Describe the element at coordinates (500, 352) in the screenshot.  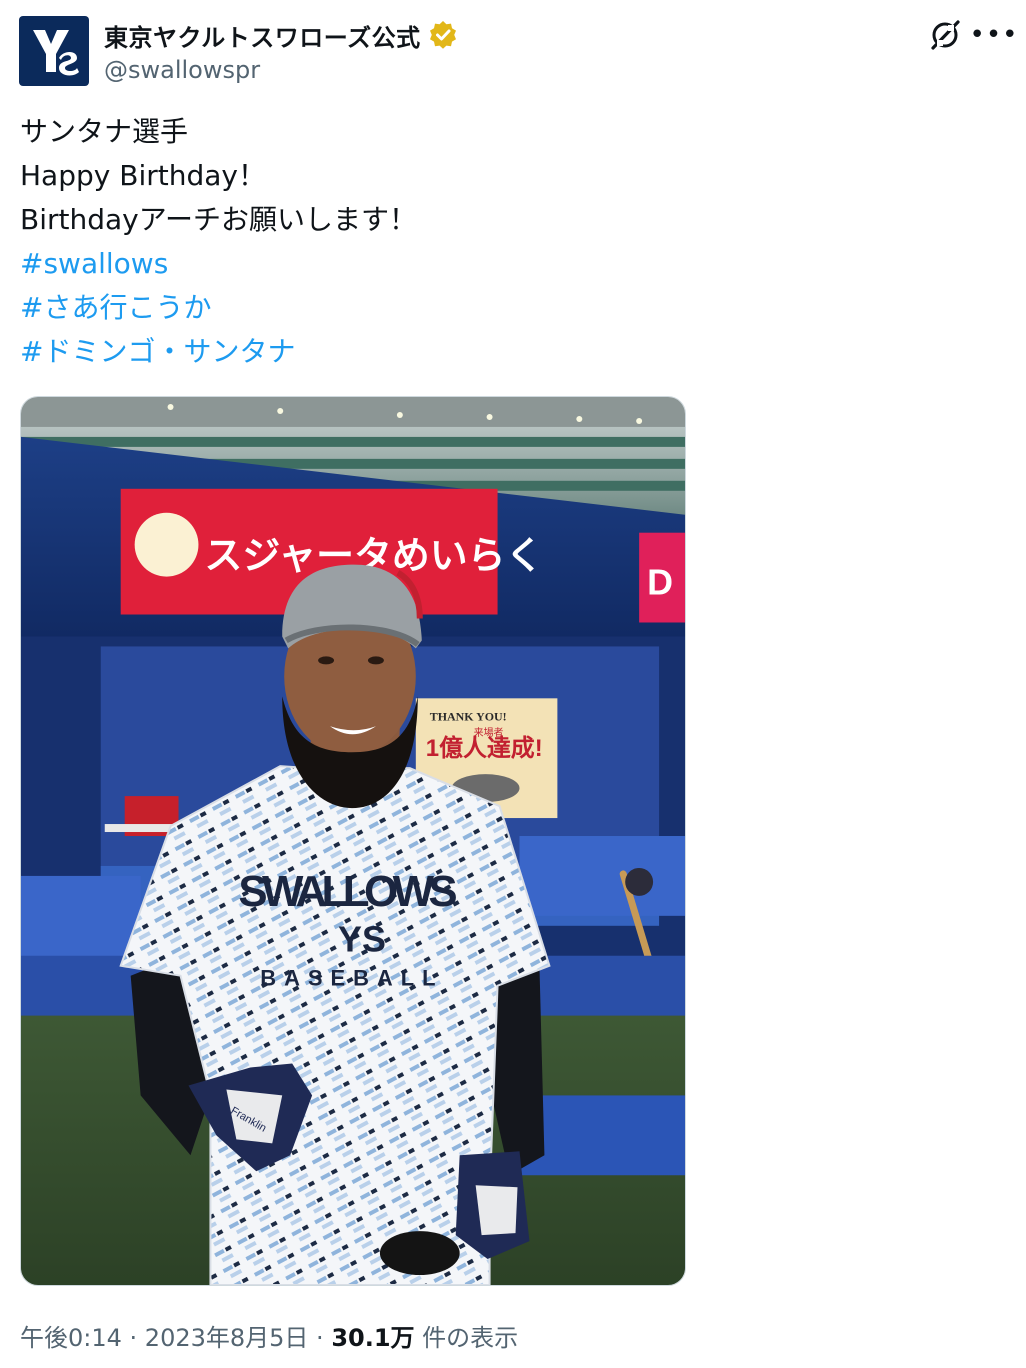
I see `hashtag-link: #ドミンゴ・サンタナ` at that location.